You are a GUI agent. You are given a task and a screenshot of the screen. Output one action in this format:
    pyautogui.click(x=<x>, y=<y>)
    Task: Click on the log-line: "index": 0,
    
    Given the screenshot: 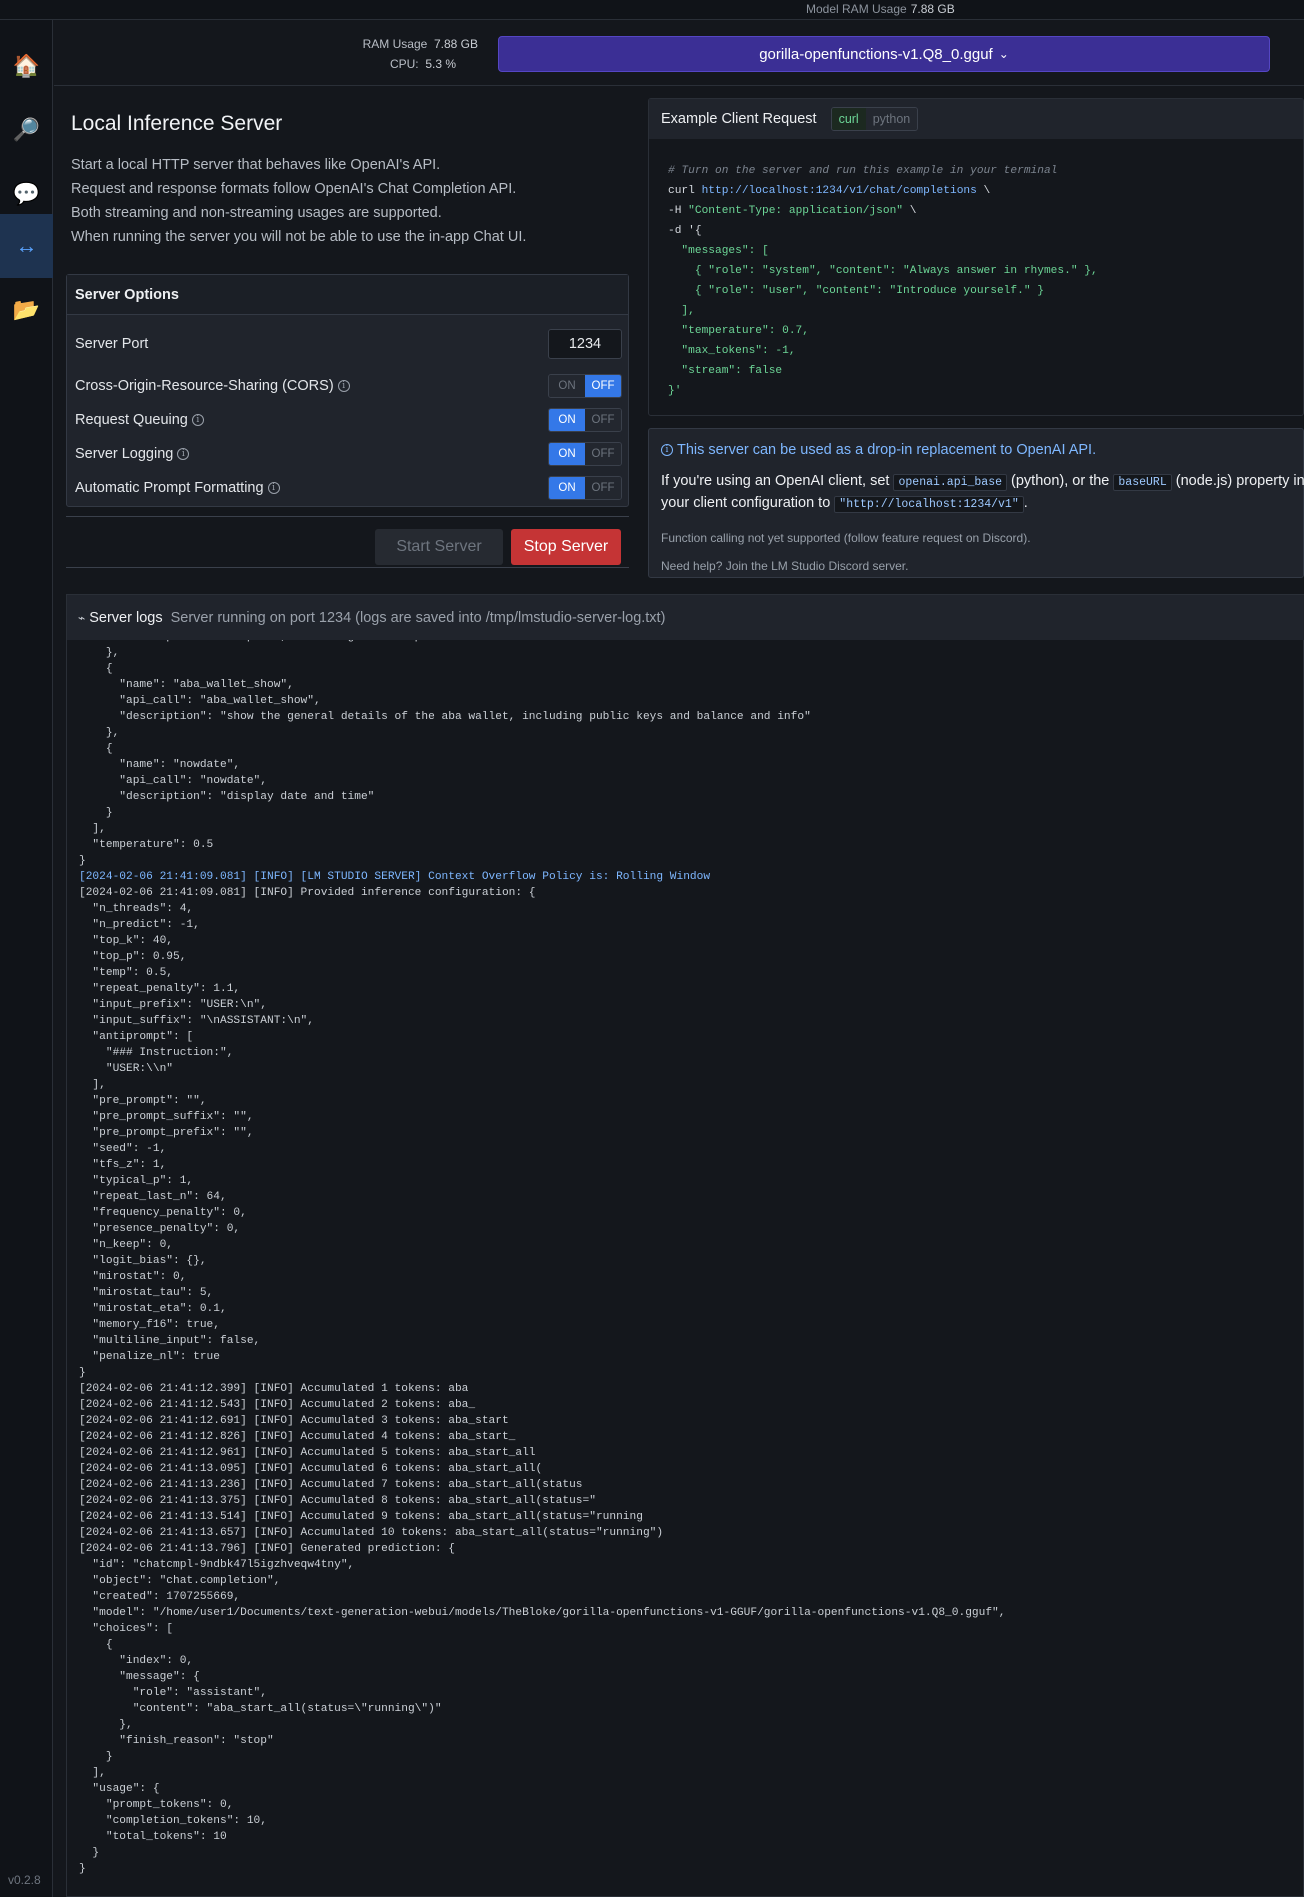 What is the action you would take?
    pyautogui.click(x=136, y=1661)
    